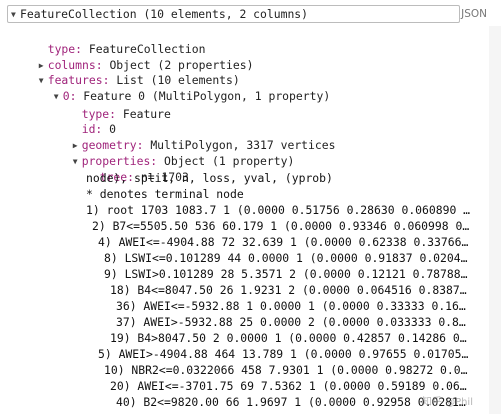 The image size is (501, 414). I want to click on feature-type-row: type: Feature, so click(126, 114).